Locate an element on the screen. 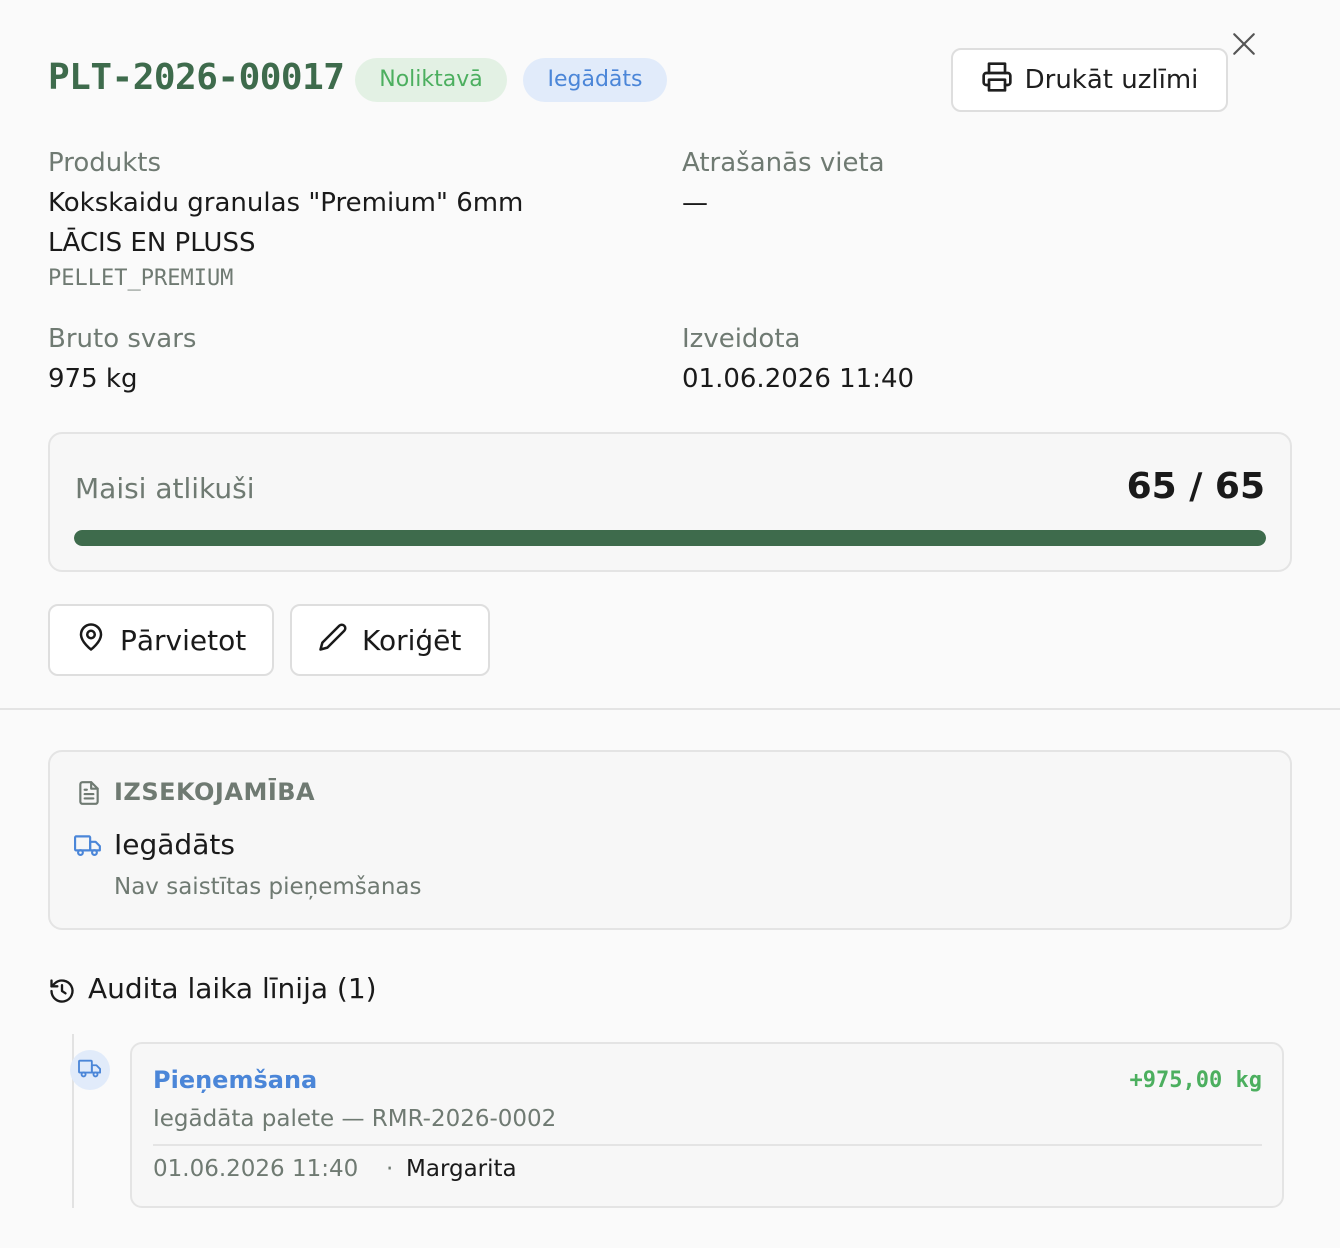  location-label: Atrašanās vieta is located at coordinates (783, 163).